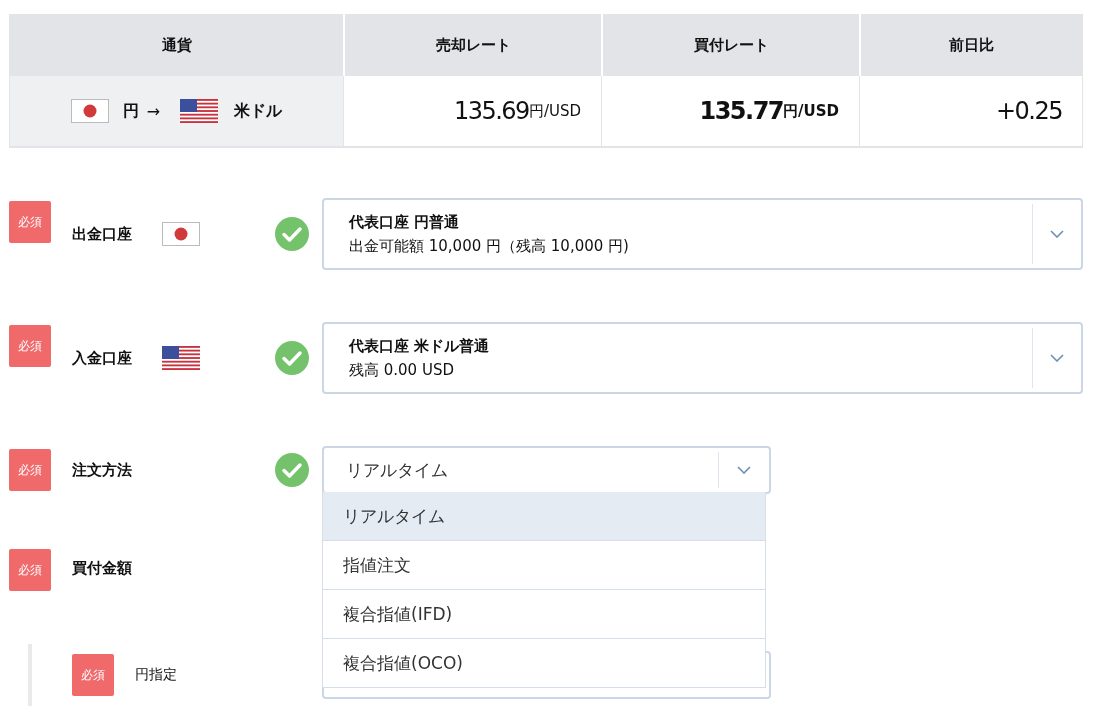 The image size is (1101, 711). I want to click on account-name: 代表口座 円普通, so click(405, 222).